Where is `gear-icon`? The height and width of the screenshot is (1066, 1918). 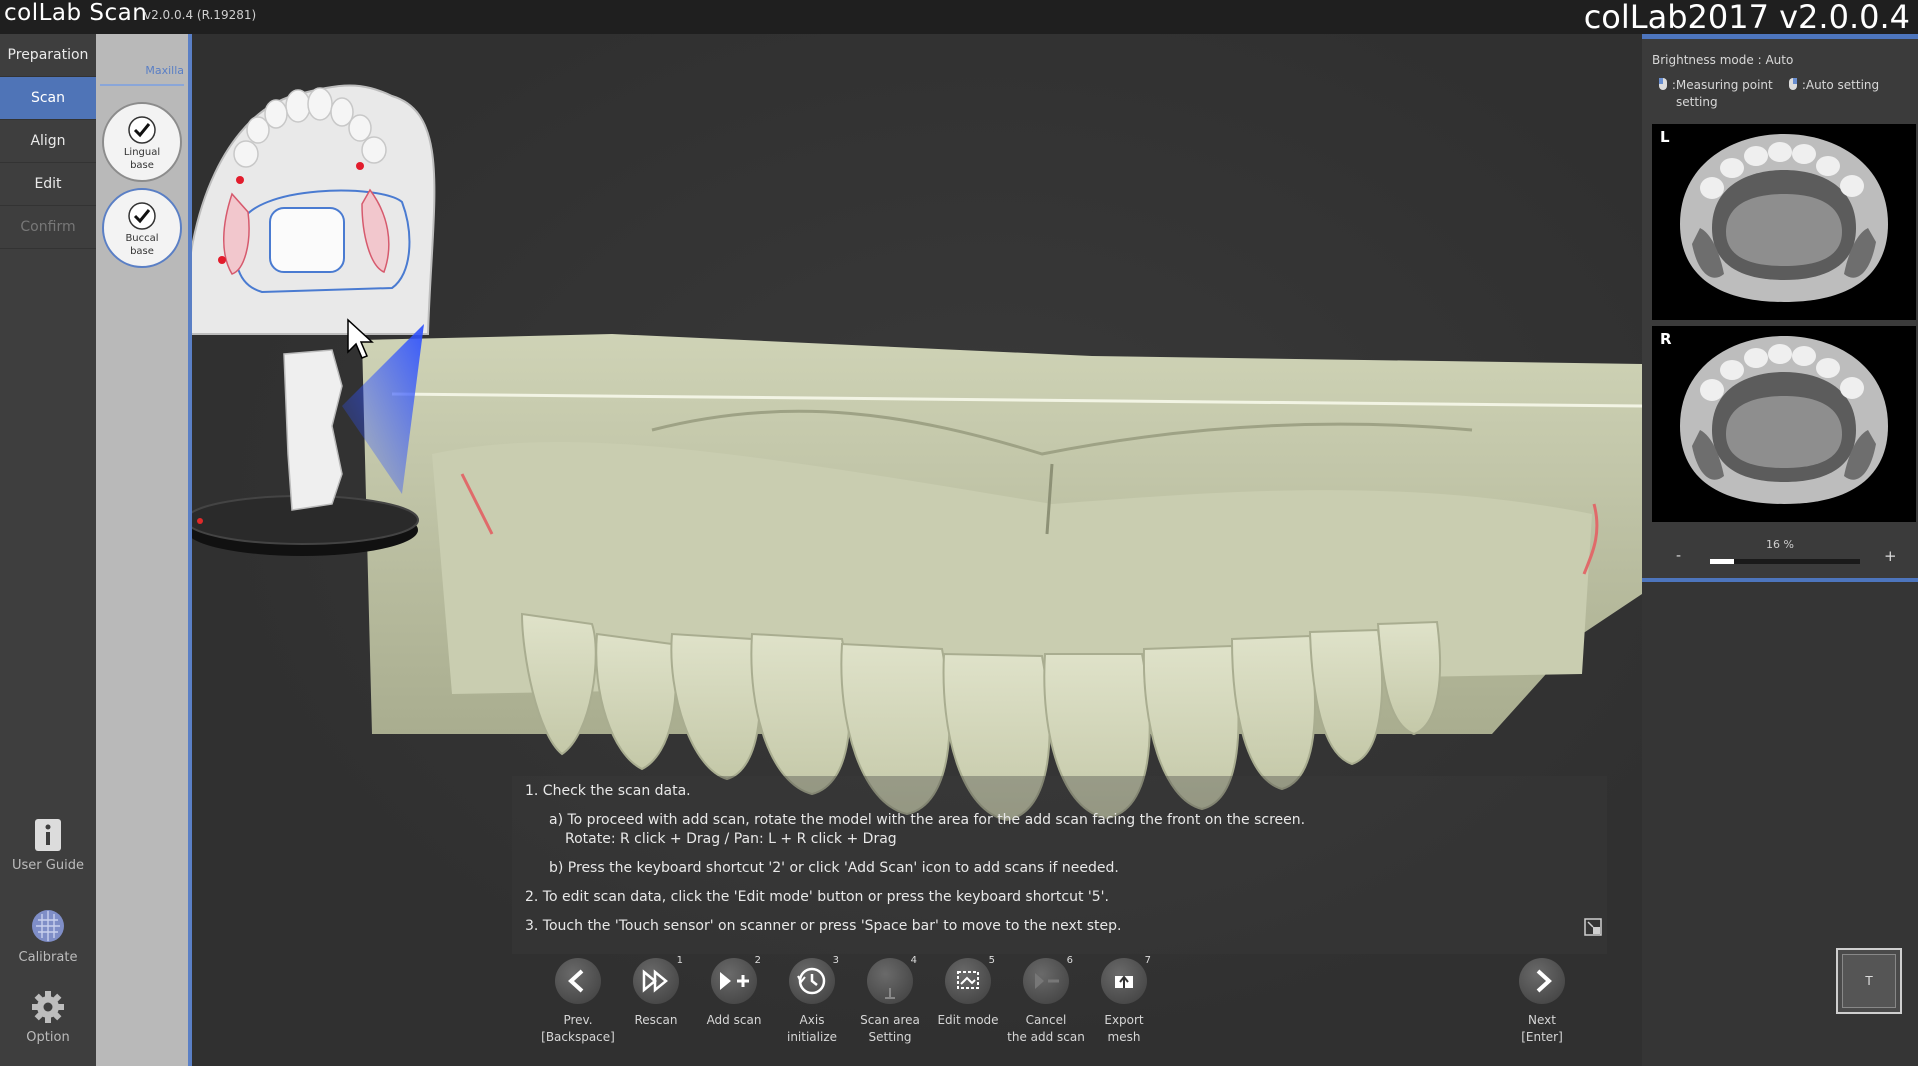 gear-icon is located at coordinates (48, 1007).